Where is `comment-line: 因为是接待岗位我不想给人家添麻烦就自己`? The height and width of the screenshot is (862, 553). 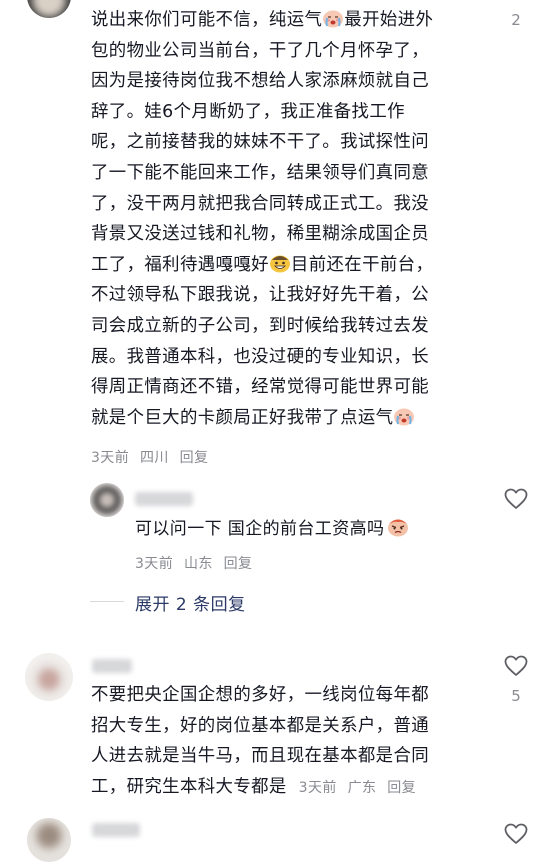 comment-line: 因为是接待岗位我不想给人家添麻烦就自己 is located at coordinates (260, 81).